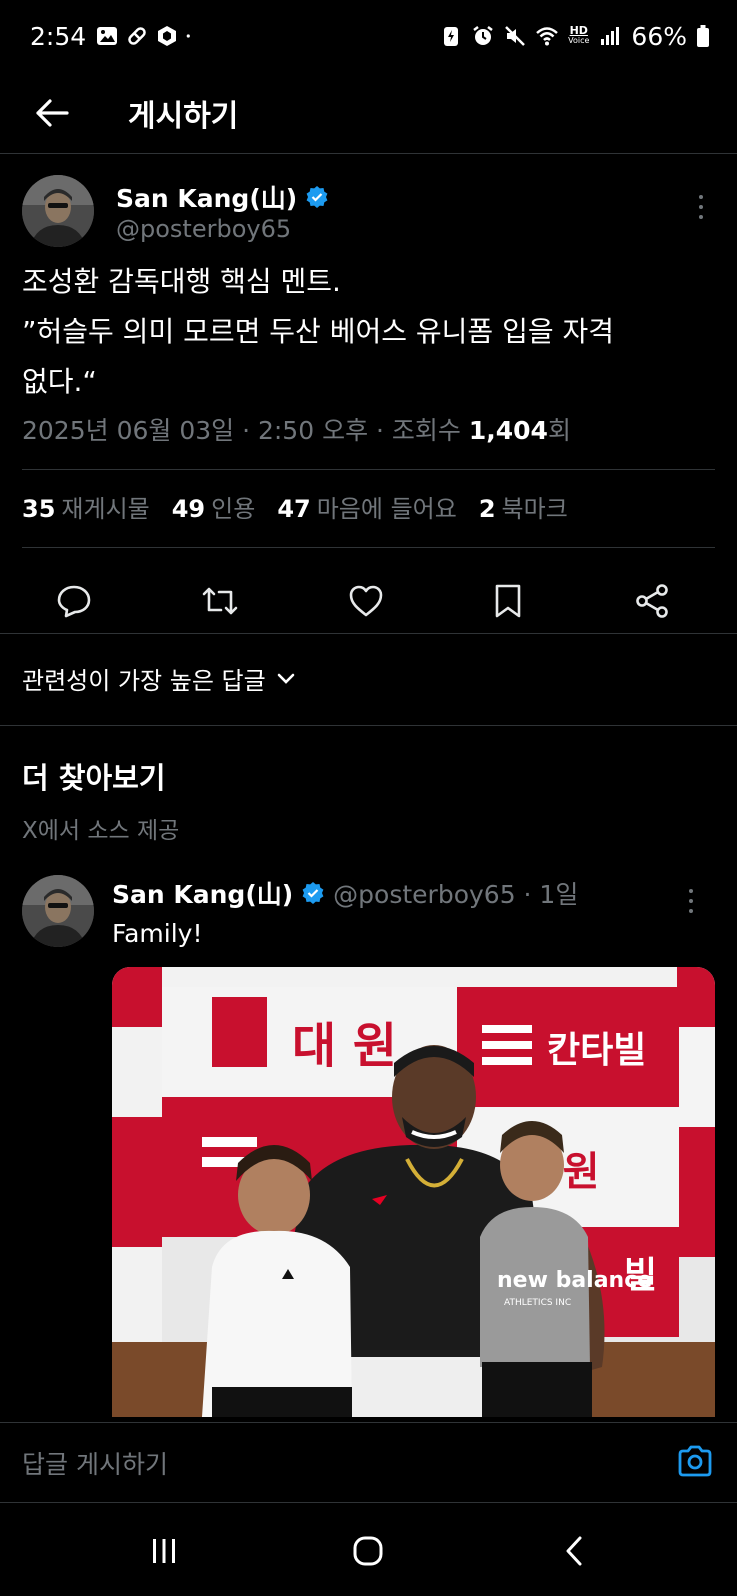  Describe the element at coordinates (483, 35) in the screenshot. I see `alarm-icon` at that location.